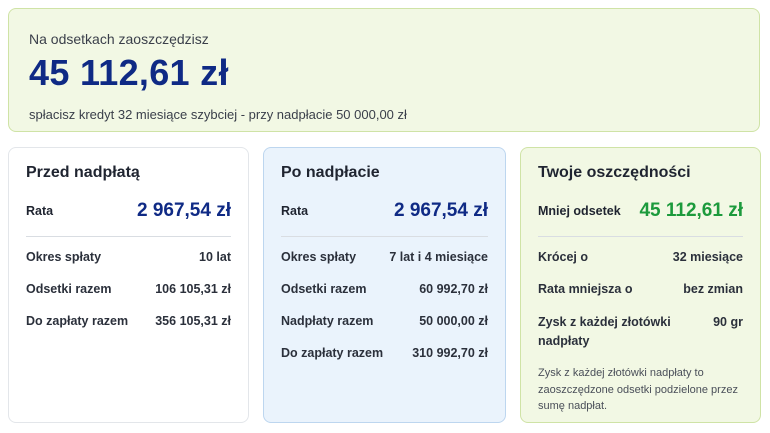 This screenshot has height=433, width=770. What do you see at coordinates (384, 257) in the screenshot?
I see `repayment-period-row: Okres spłaty 7 lat i 4 miesiące` at bounding box center [384, 257].